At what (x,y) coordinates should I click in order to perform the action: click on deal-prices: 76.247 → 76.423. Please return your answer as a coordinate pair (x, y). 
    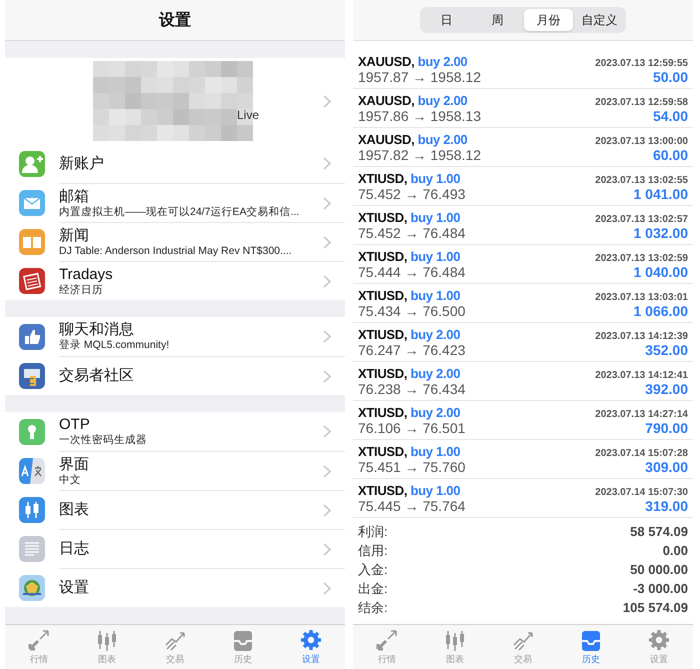
    Looking at the image, I should click on (412, 350).